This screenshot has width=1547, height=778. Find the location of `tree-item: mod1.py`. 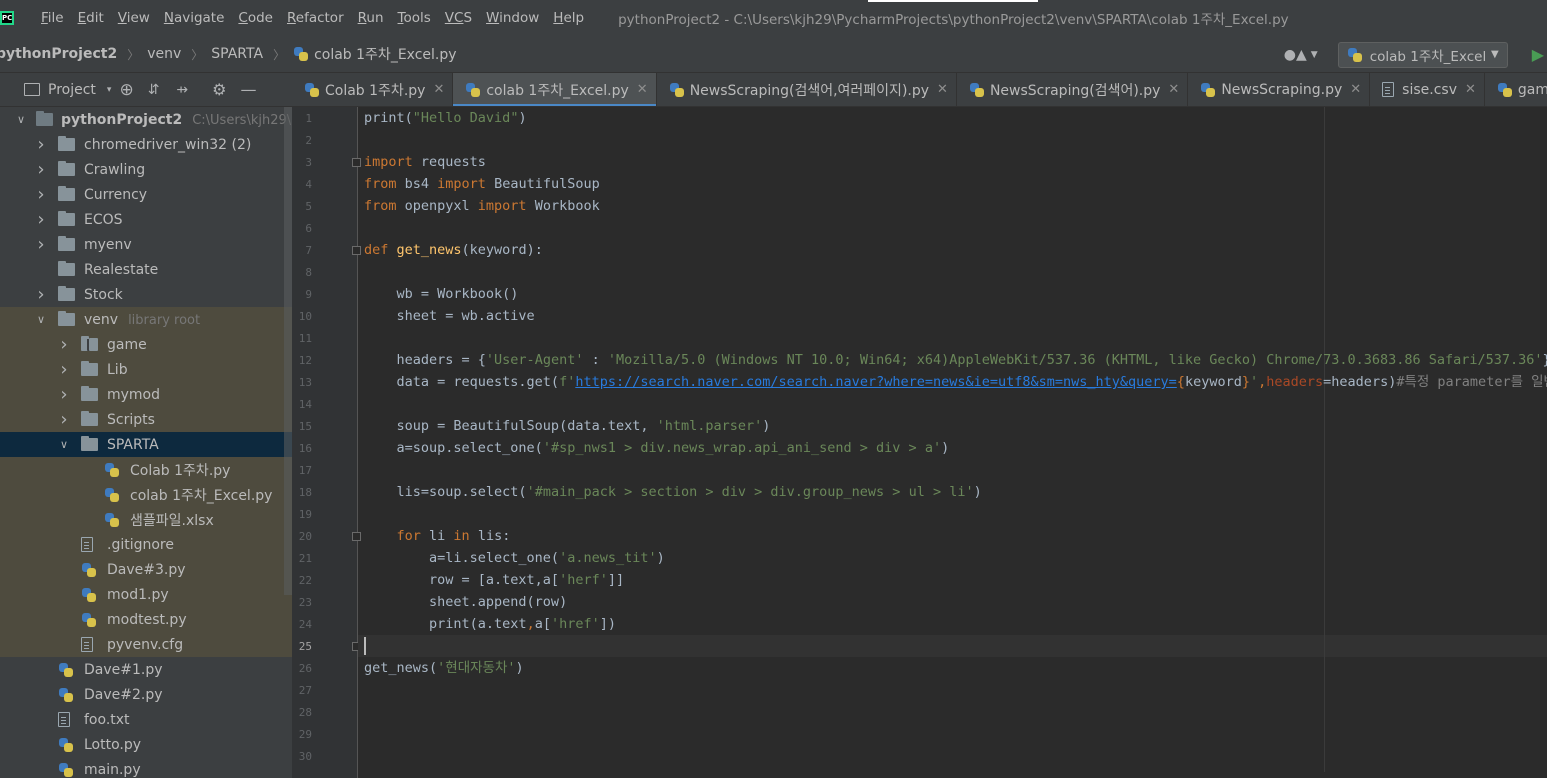

tree-item: mod1.py is located at coordinates (146, 594).